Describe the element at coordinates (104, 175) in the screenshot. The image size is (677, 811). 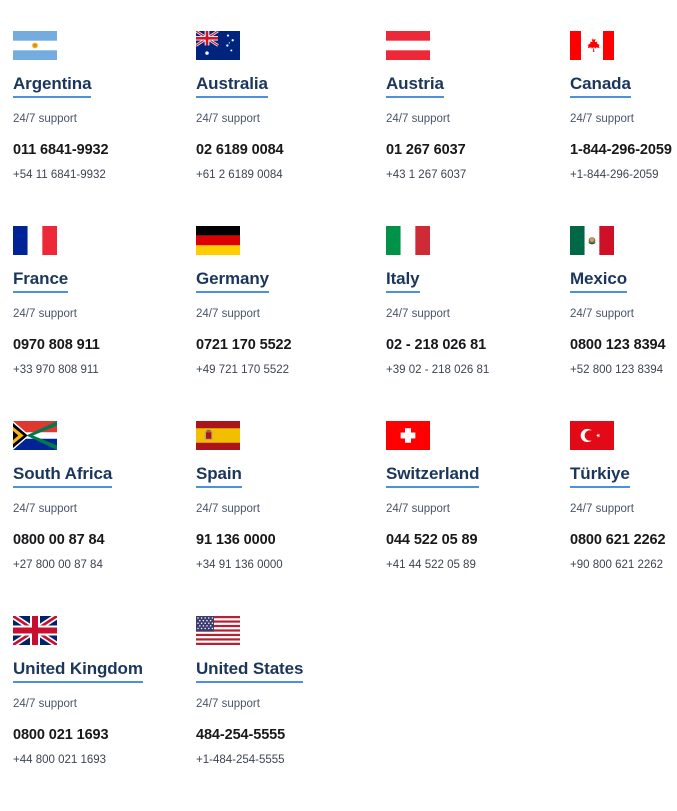
I see `phone-international-number: +54 11 6841-9932` at that location.